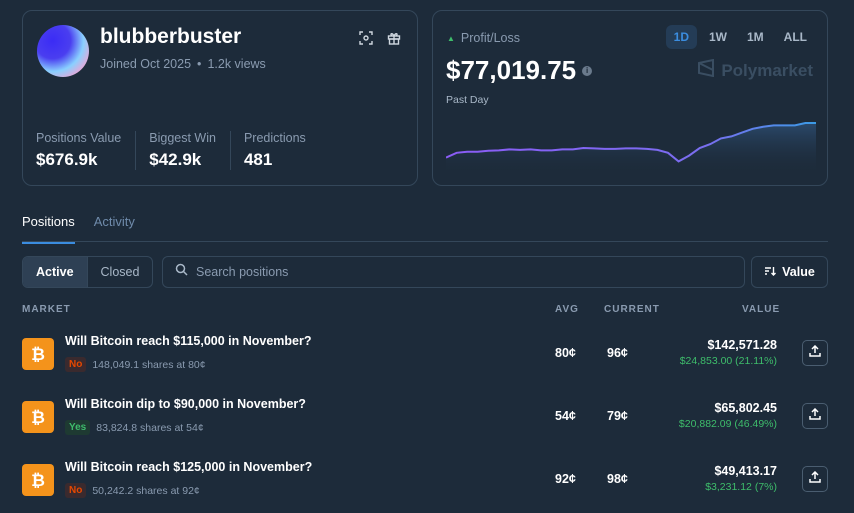 This screenshot has width=854, height=513. Describe the element at coordinates (175, 159) in the screenshot. I see `stat-value: $42.9k` at that location.